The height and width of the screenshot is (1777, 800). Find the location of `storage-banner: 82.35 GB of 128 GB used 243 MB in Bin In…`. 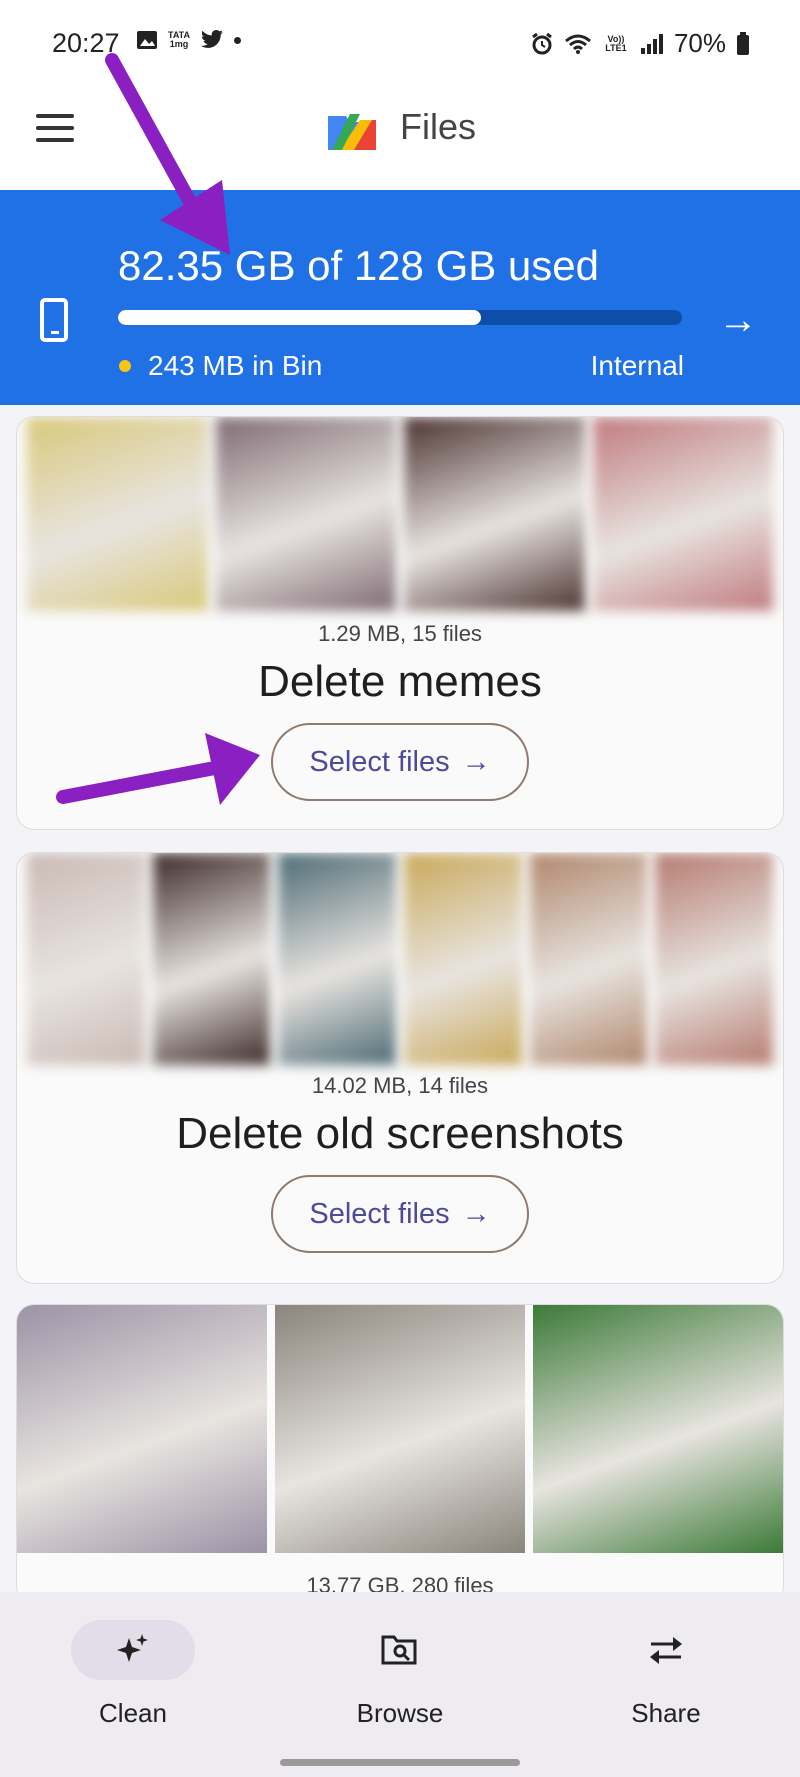

storage-banner: 82.35 GB of 128 GB used 243 MB in Bin In… is located at coordinates (400, 297).